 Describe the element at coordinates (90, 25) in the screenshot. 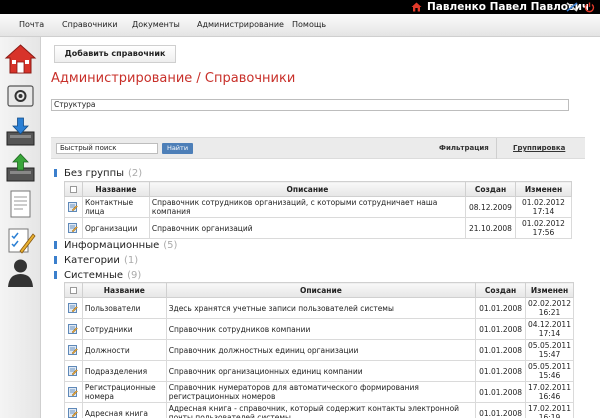

I see `menu-item-references: Справочники` at that location.